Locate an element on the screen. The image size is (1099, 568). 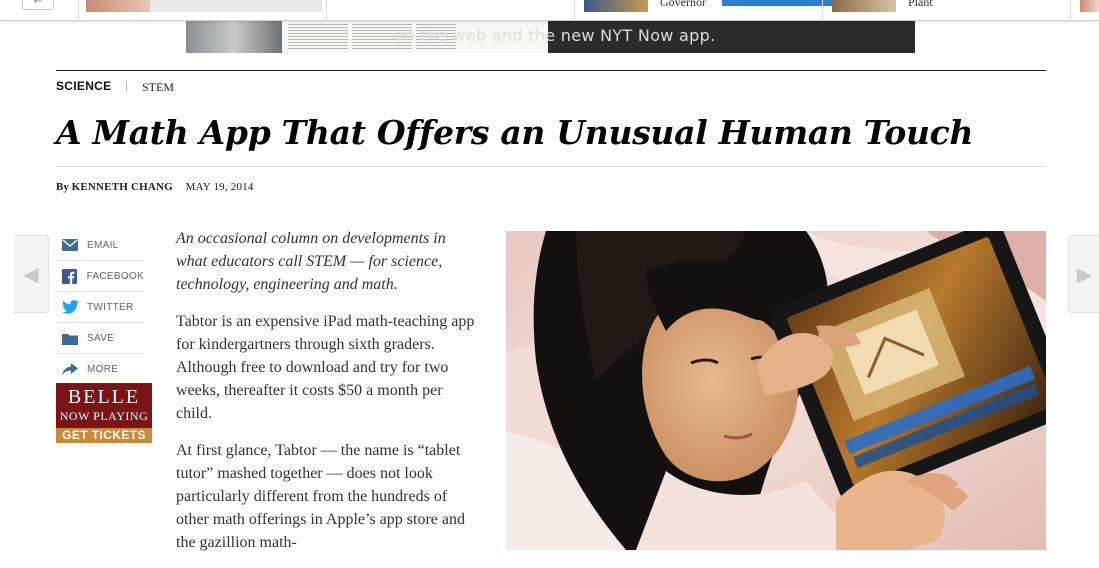
share-more-button: MORE is located at coordinates (100, 369).